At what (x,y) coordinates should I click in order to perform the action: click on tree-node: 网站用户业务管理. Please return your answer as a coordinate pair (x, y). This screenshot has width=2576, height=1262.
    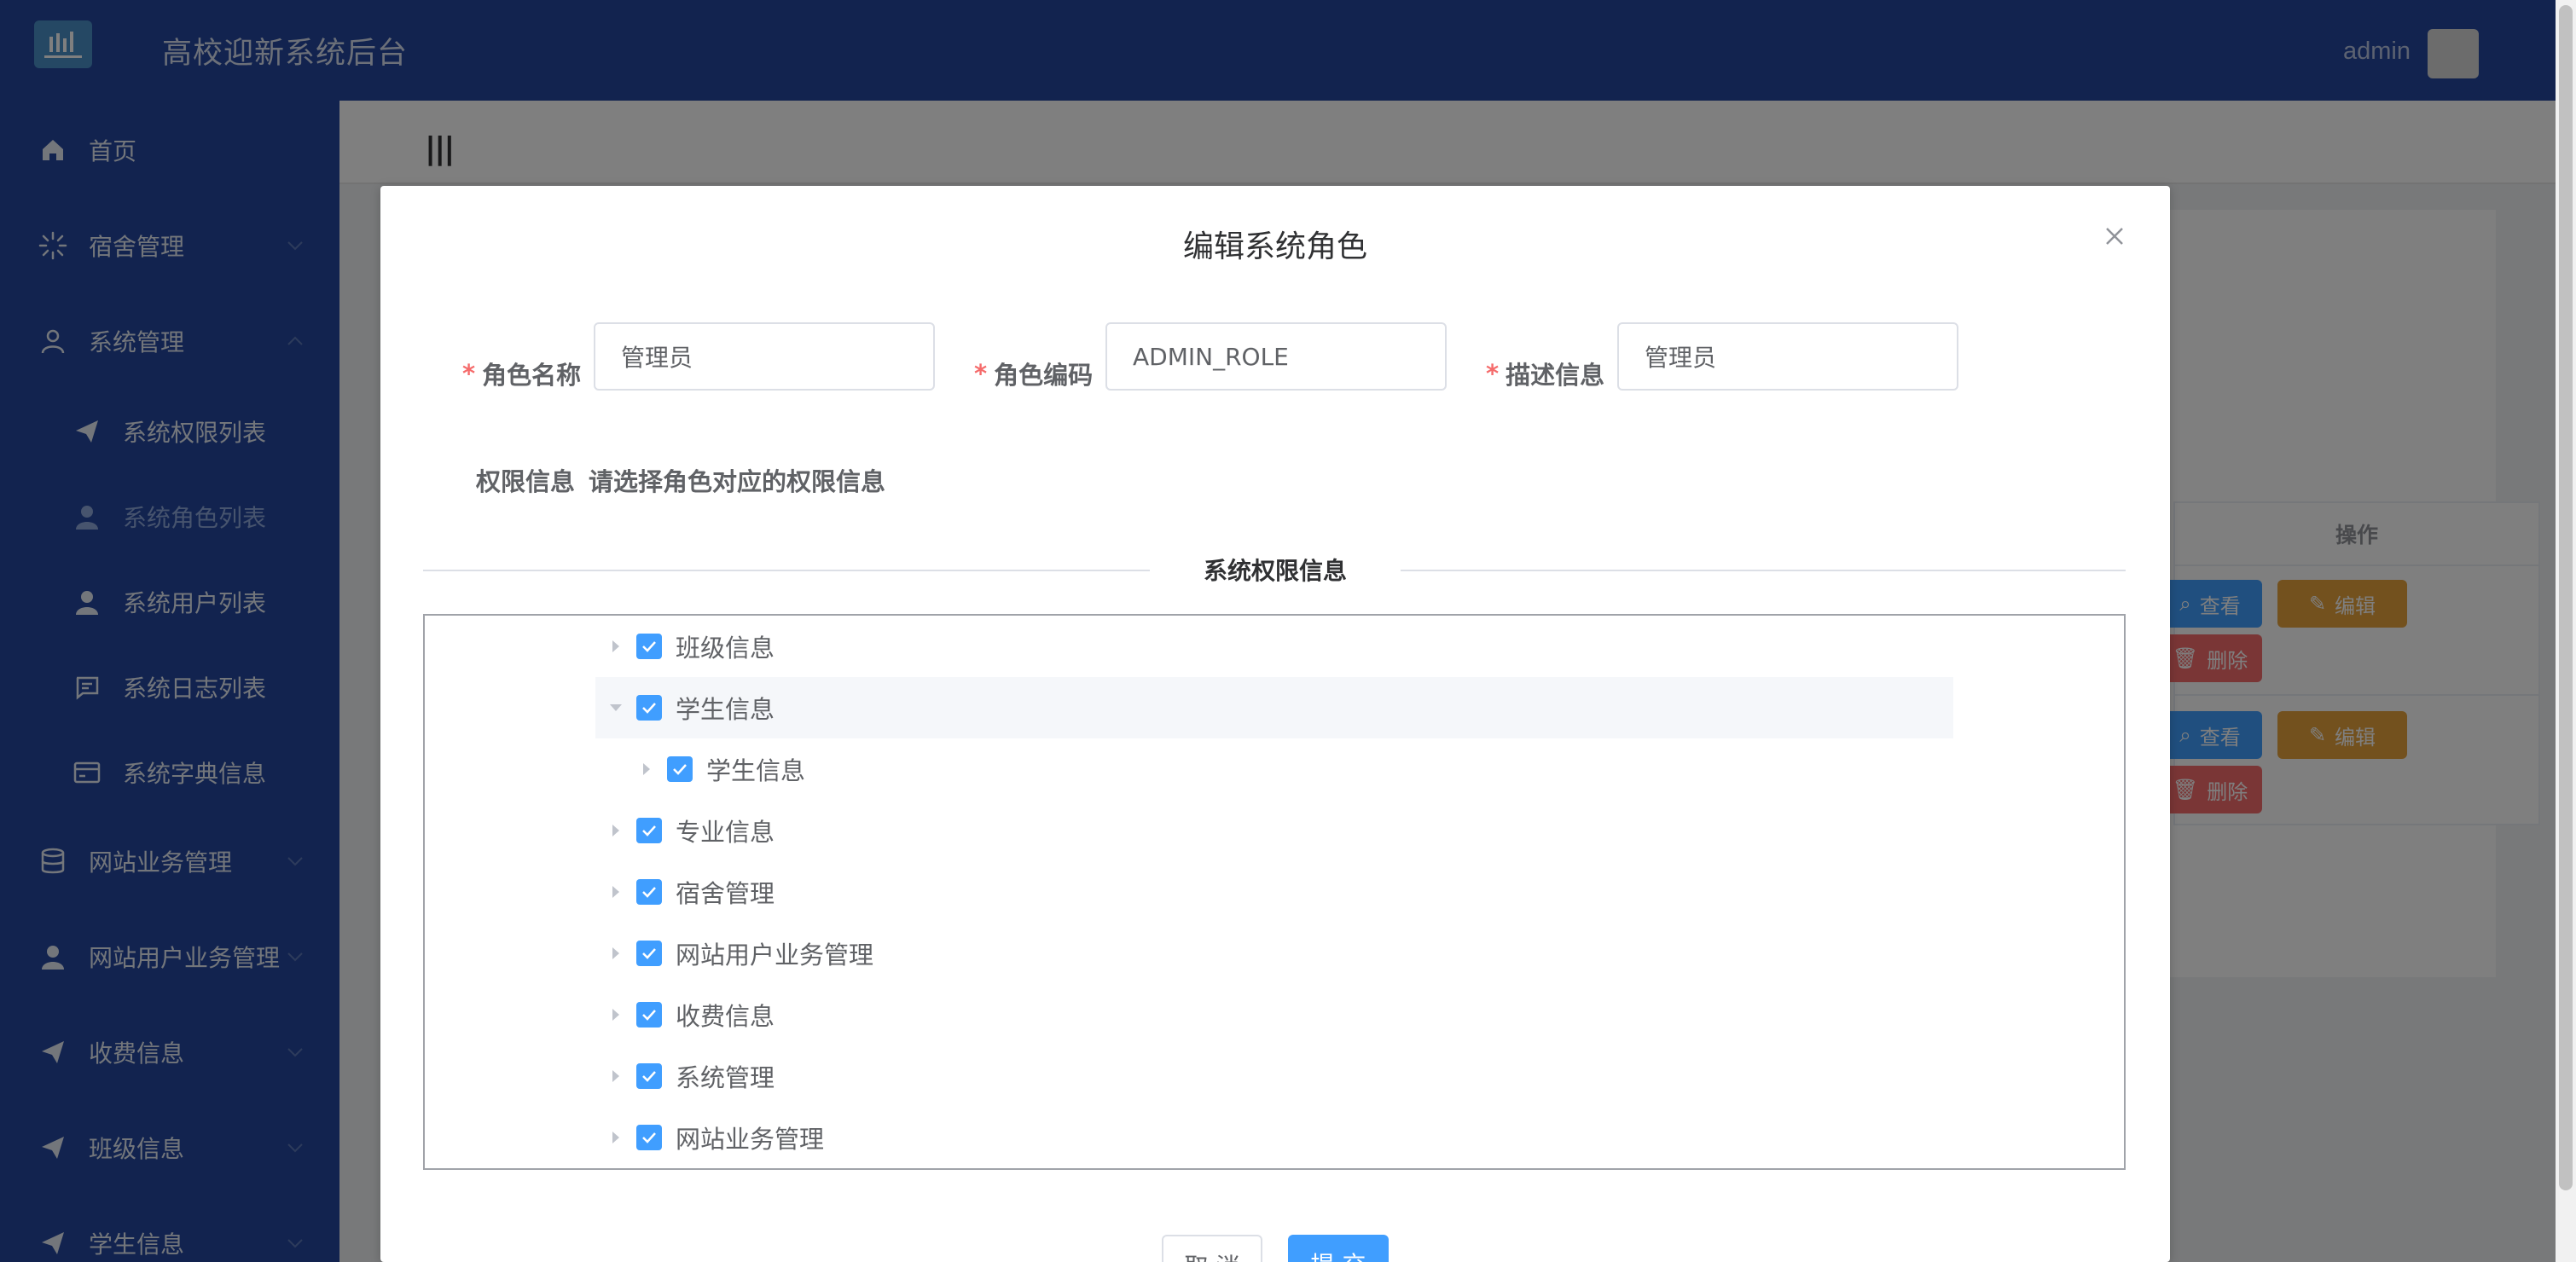
    Looking at the image, I should click on (1274, 953).